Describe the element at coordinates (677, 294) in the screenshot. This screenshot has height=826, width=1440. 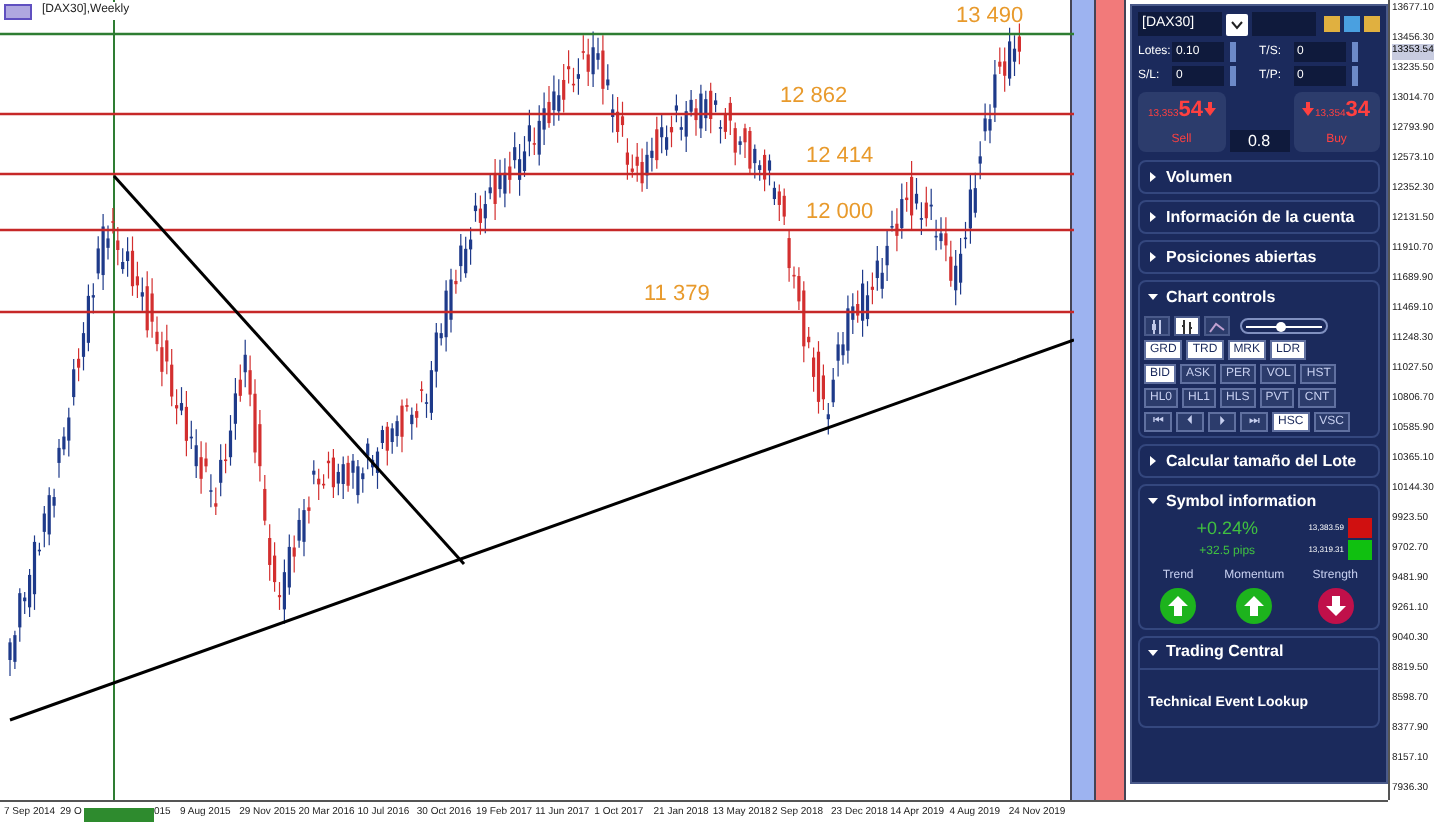
I see `level-label: 11 379` at that location.